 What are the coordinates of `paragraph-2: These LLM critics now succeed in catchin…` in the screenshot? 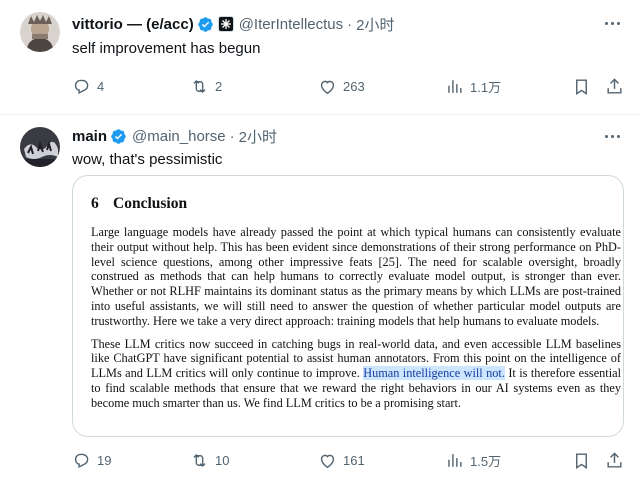 It's located at (356, 374).